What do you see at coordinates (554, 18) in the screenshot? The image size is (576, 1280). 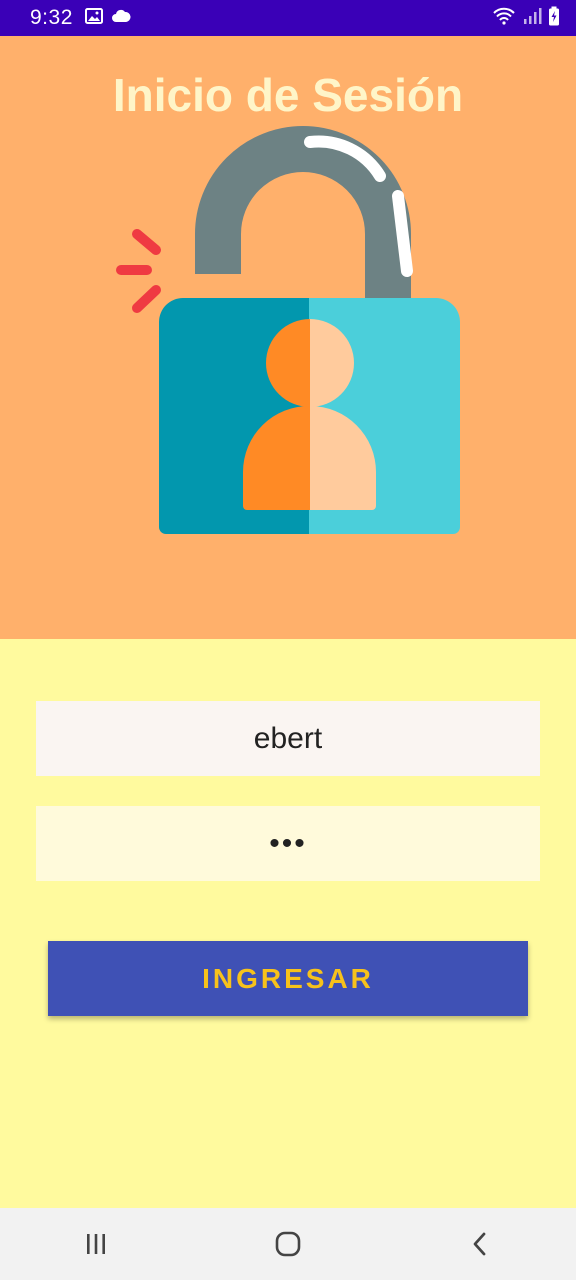 I see `battery-charging-icon` at bounding box center [554, 18].